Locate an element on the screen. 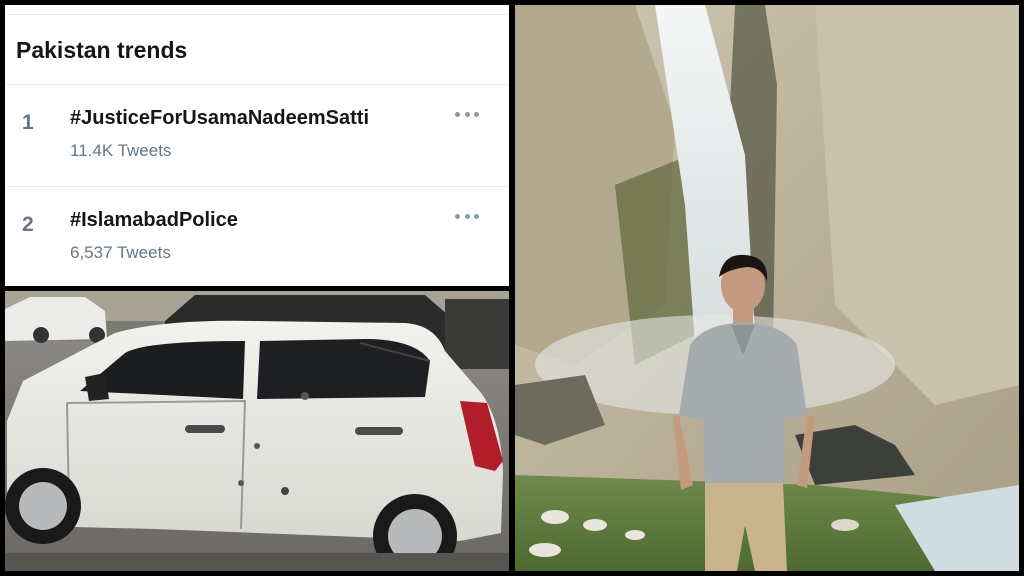 The width and height of the screenshot is (1024, 576). trend-item: 2 #IslamabadPolice 6,537 Tweets is located at coordinates (257, 236).